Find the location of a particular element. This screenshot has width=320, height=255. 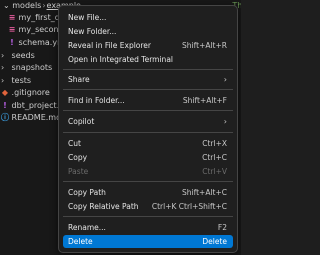

chevron-down-icon: ⌄ is located at coordinates (6, 5).